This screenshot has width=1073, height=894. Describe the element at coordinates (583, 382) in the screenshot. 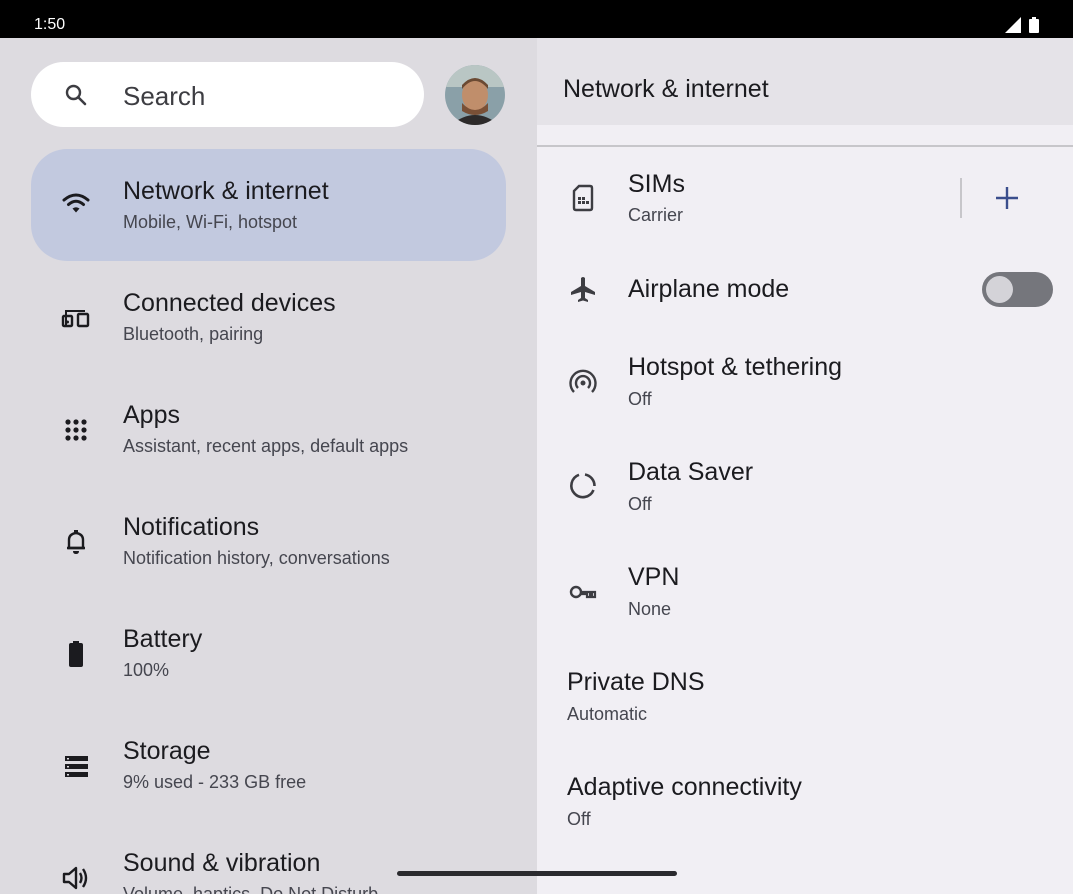

I see `hotspot-icon` at that location.